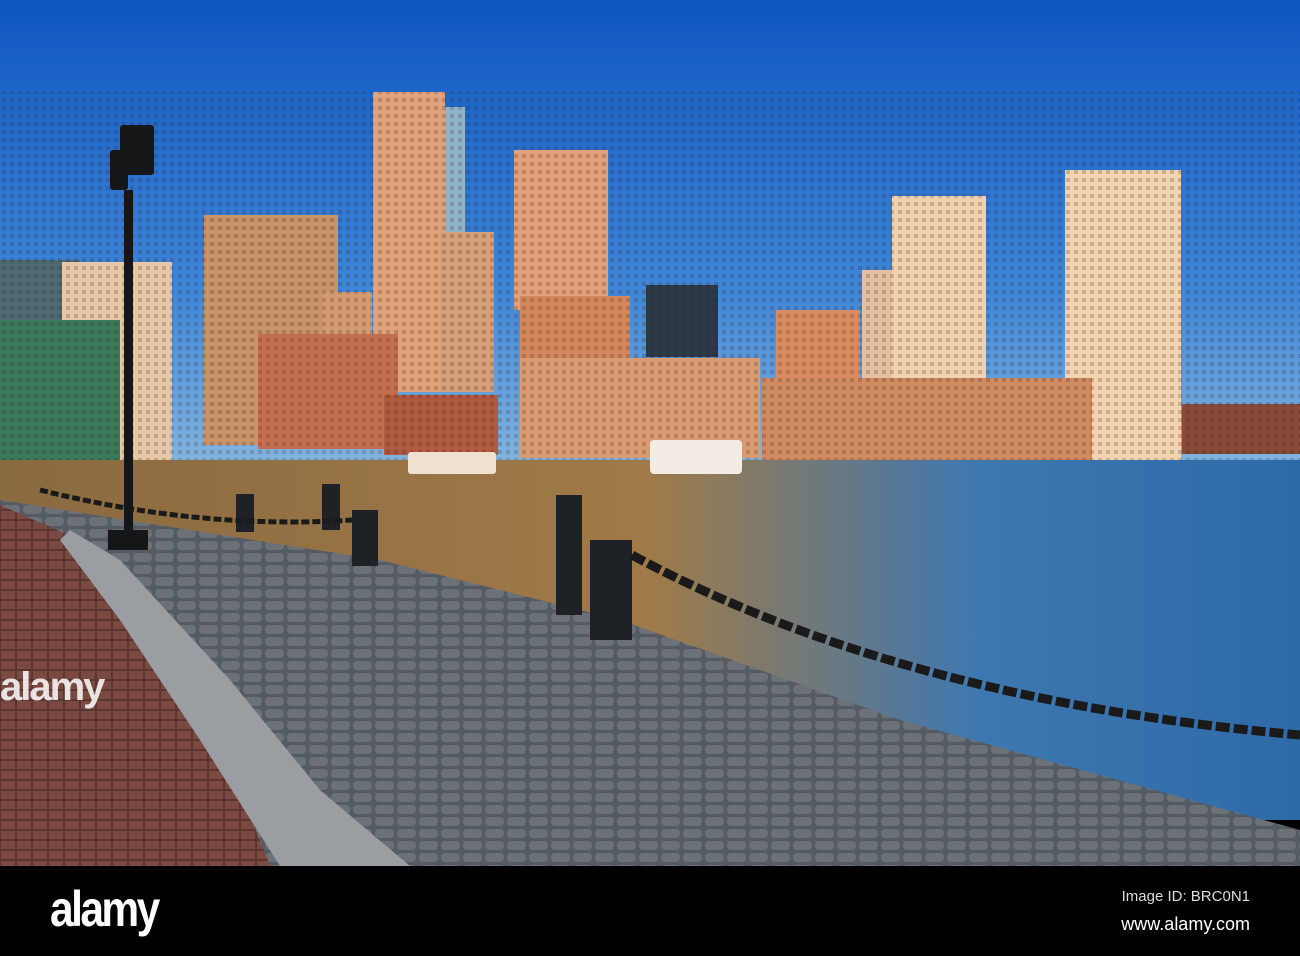  I want to click on image-id: Image ID: BRC0N1, so click(1185, 896).